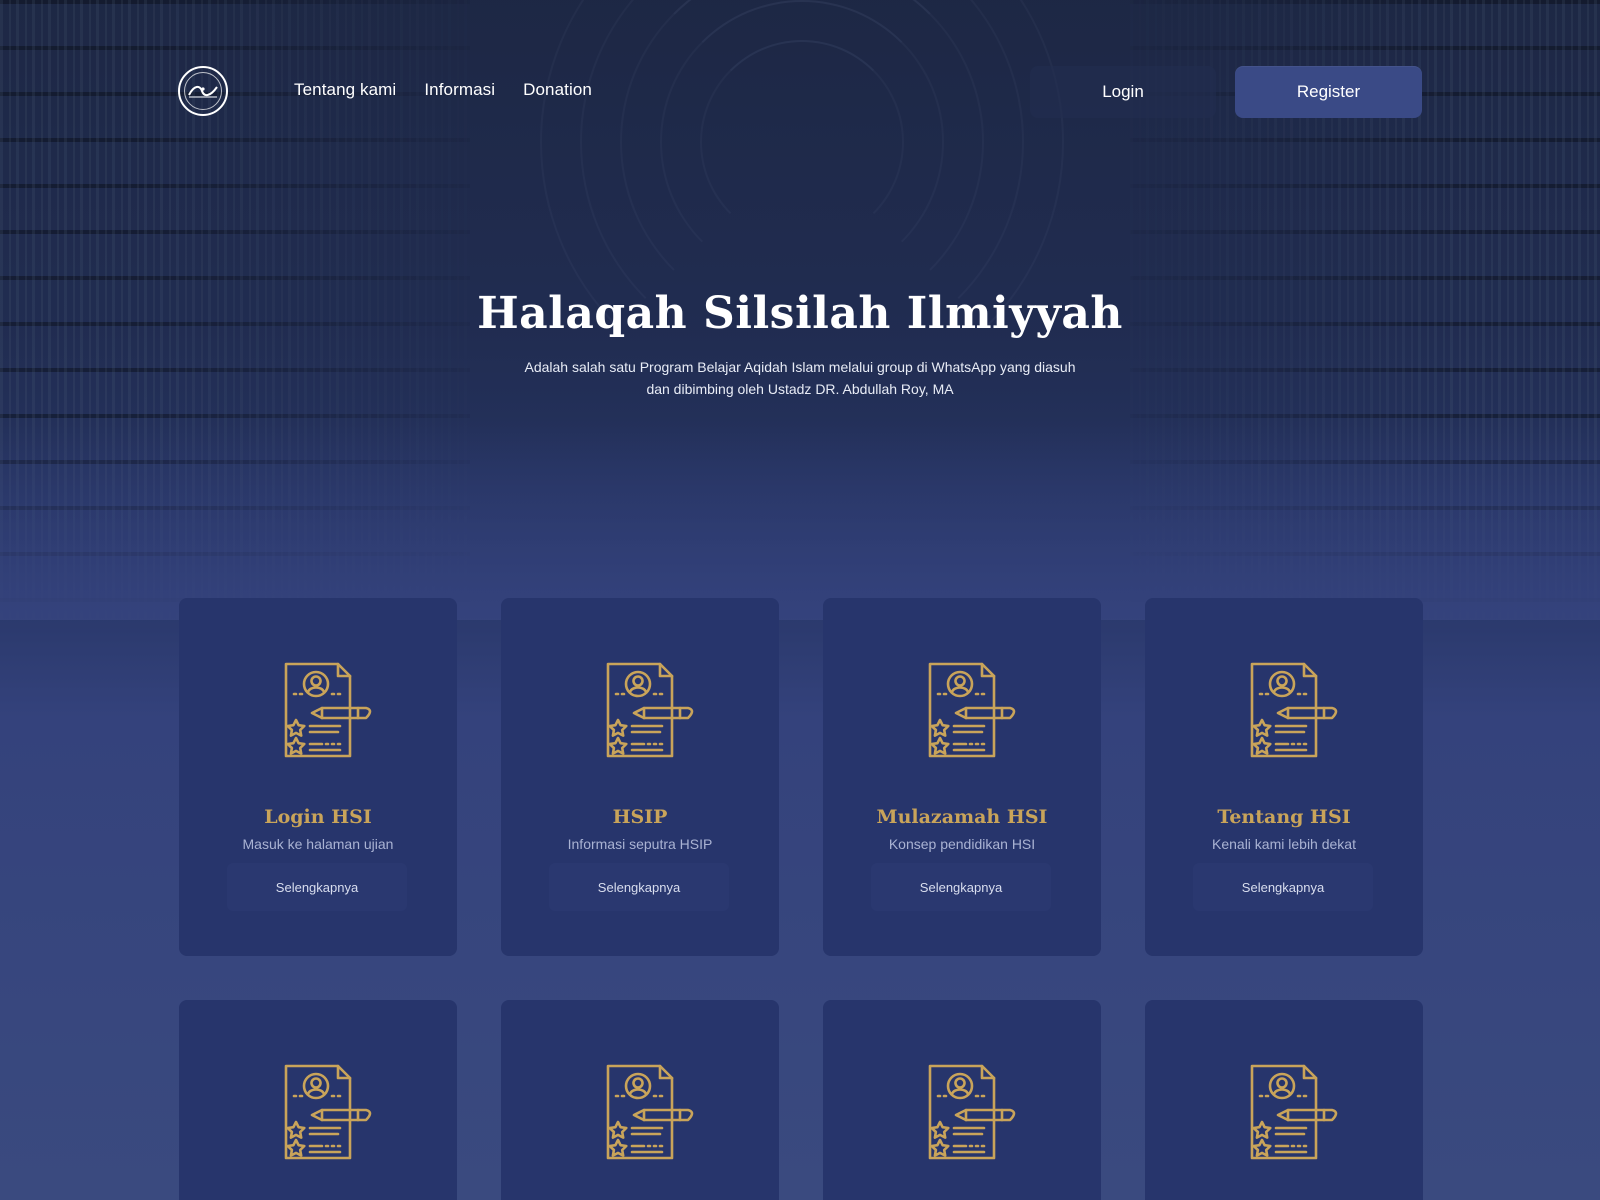 This screenshot has height=1200, width=1600. I want to click on card-title: HSIP, so click(640, 817).